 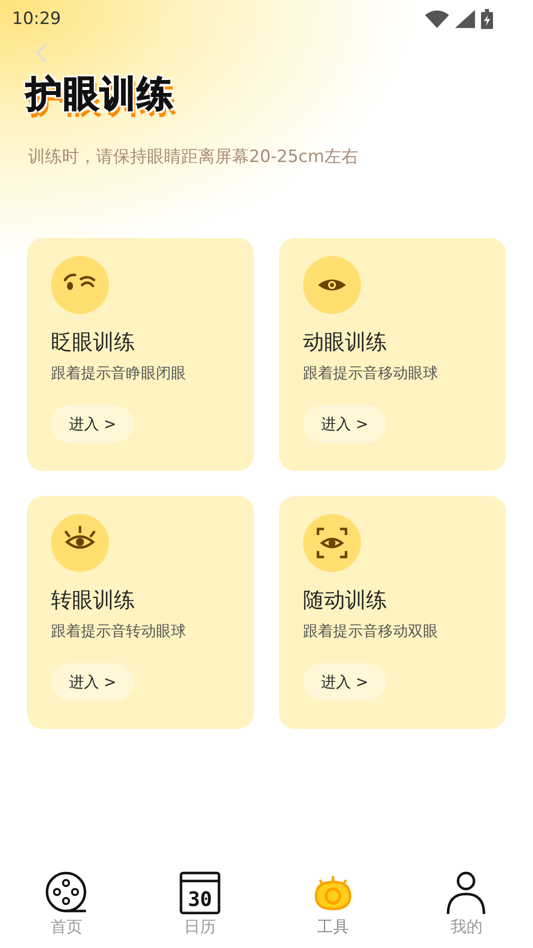 What do you see at coordinates (333, 904) in the screenshot?
I see `tab-item: 工具` at bounding box center [333, 904].